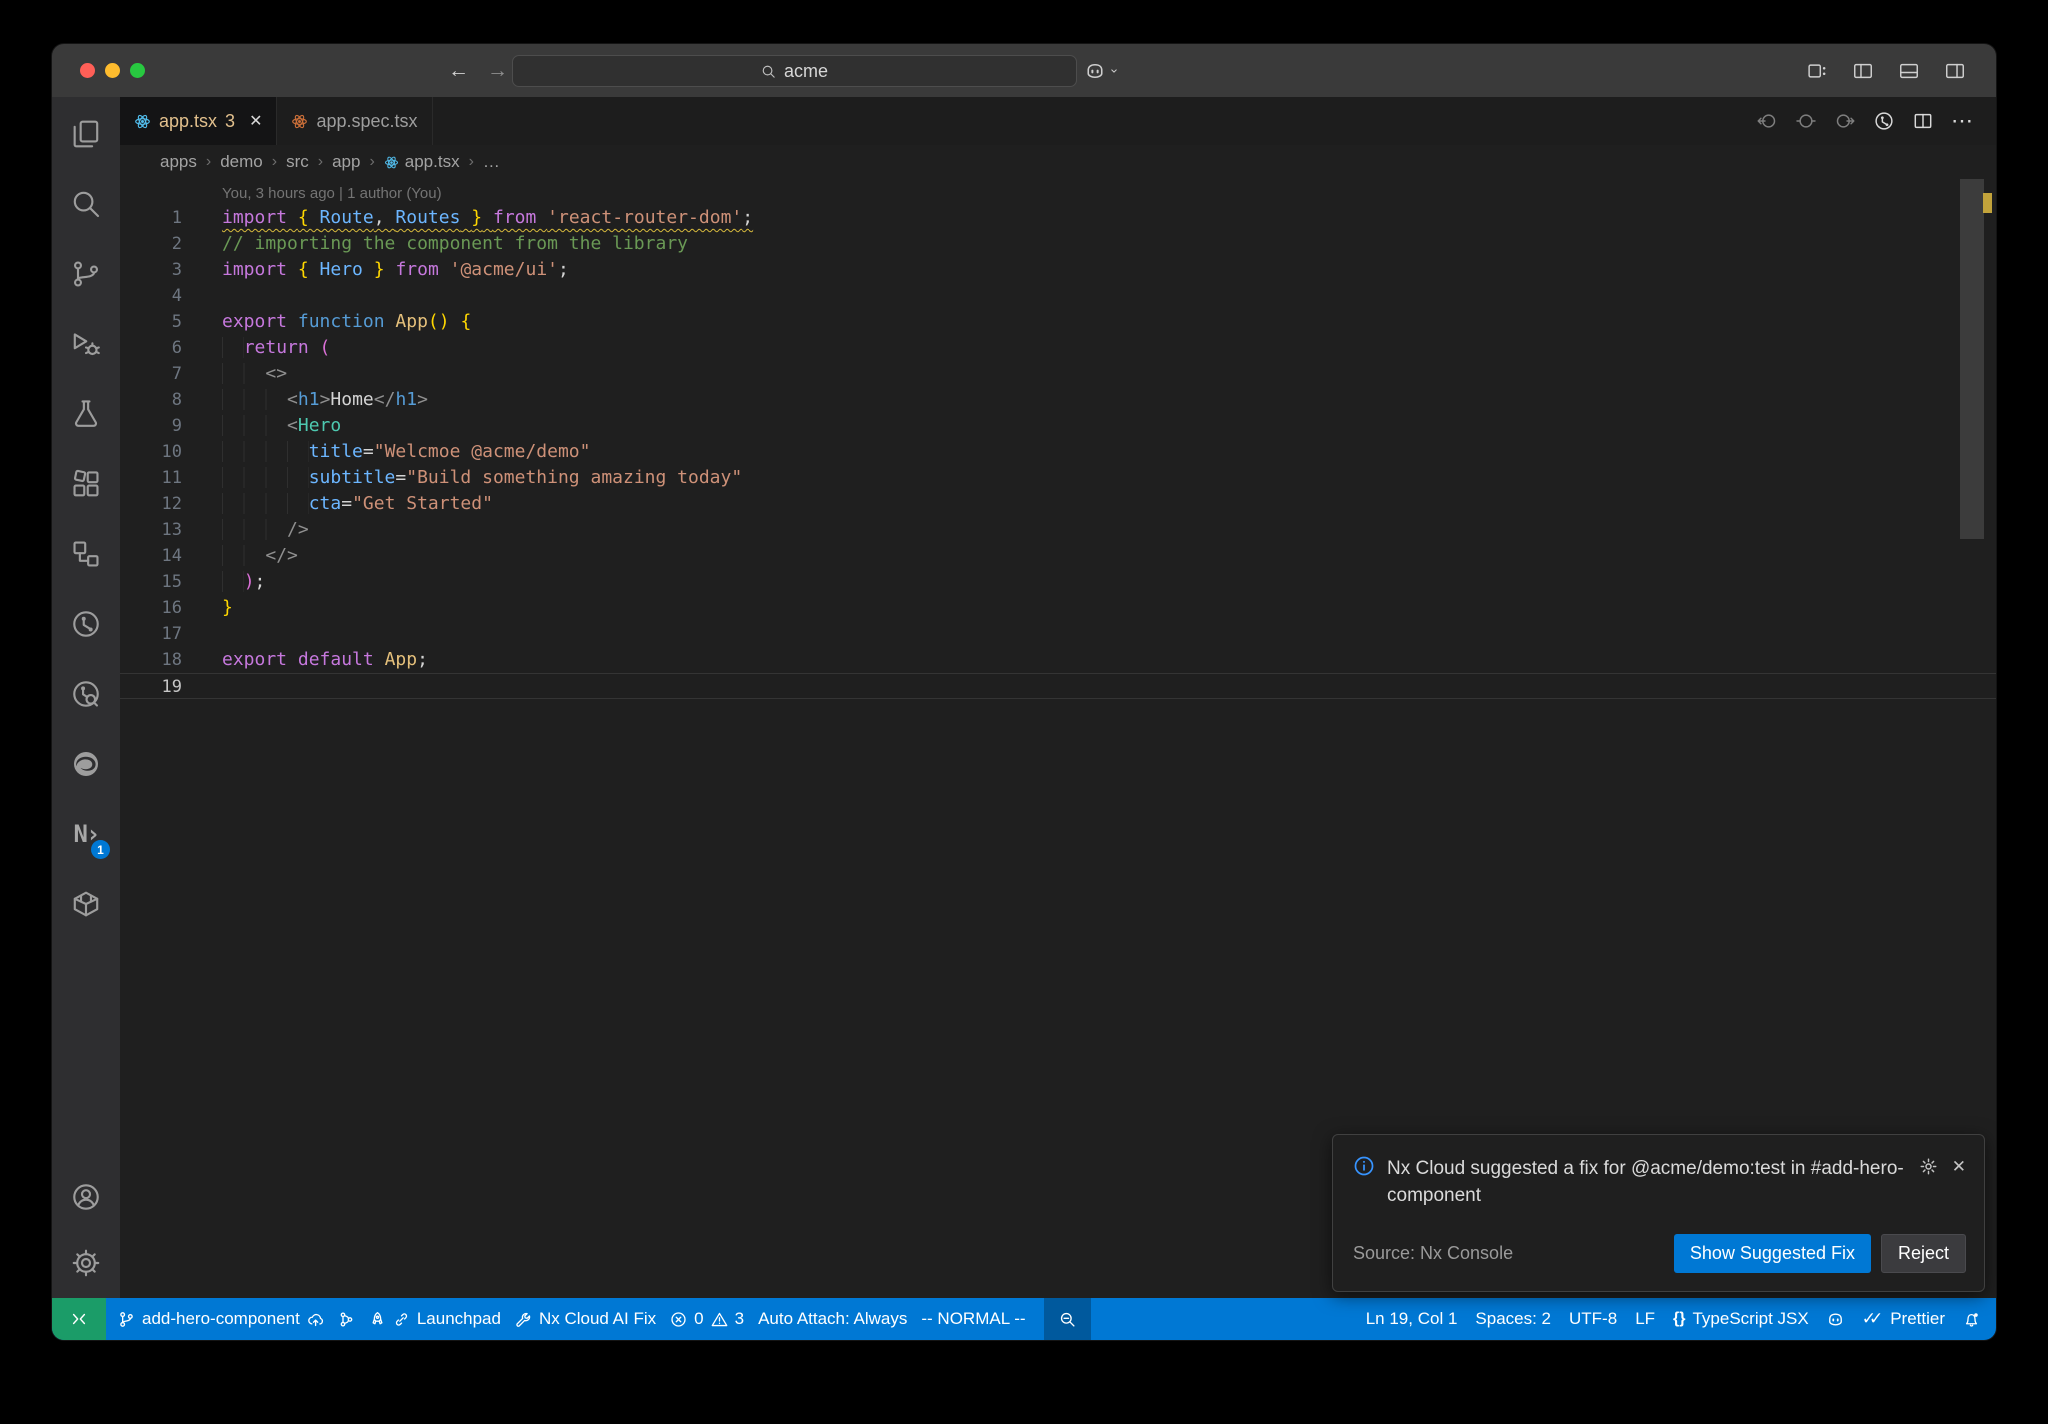 This screenshot has height=1424, width=2048. Describe the element at coordinates (422, 162) in the screenshot. I see `breadcrumb-item: app.tsx` at that location.